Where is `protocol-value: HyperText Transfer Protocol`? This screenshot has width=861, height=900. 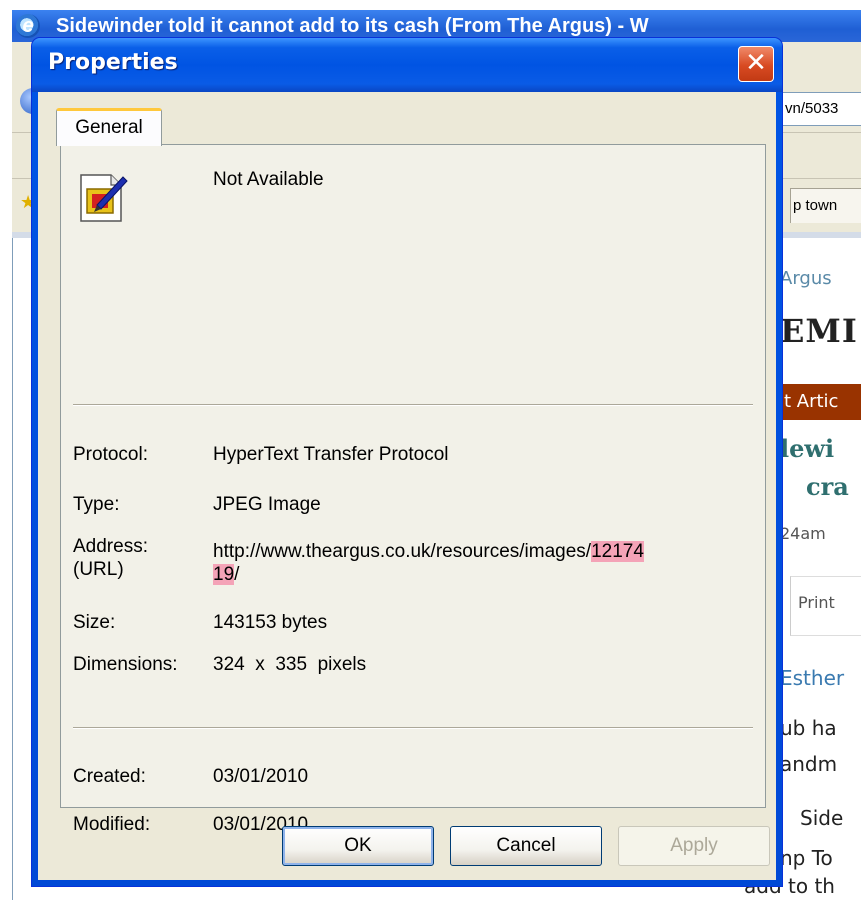 protocol-value: HyperText Transfer Protocol is located at coordinates (331, 454).